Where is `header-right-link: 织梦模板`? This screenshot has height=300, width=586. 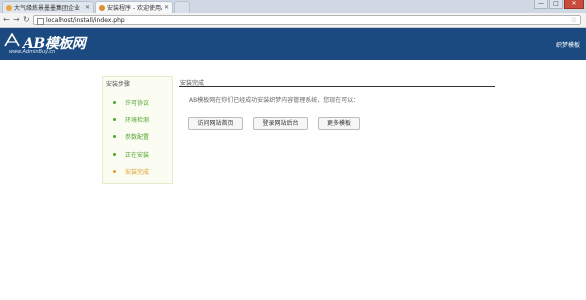 header-right-link: 织梦模板 is located at coordinates (568, 44).